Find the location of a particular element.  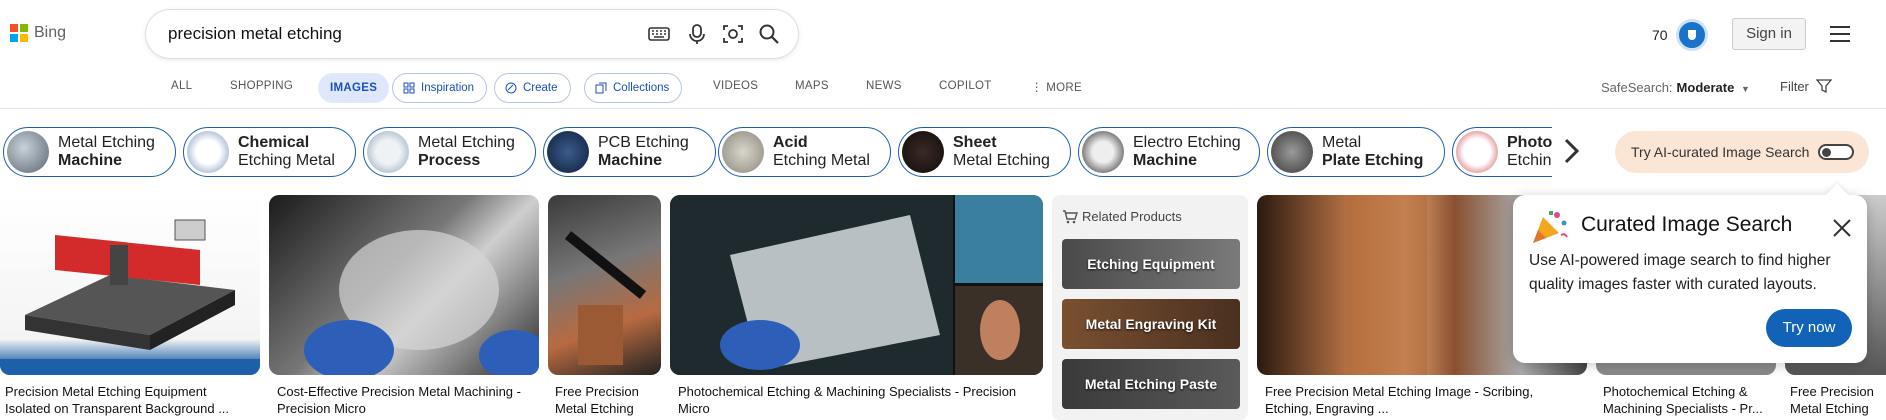

bing-logo: Bing is located at coordinates (38, 33).